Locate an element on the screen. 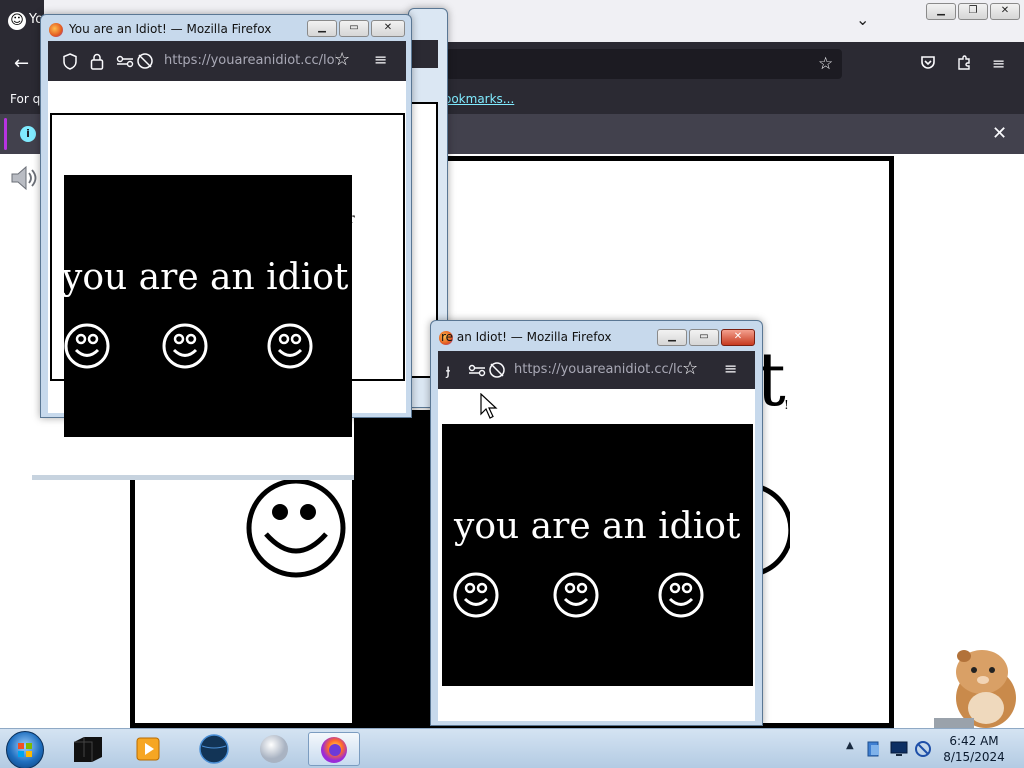 This screenshot has height=768, width=1024. media-player-icon is located at coordinates (148, 749).